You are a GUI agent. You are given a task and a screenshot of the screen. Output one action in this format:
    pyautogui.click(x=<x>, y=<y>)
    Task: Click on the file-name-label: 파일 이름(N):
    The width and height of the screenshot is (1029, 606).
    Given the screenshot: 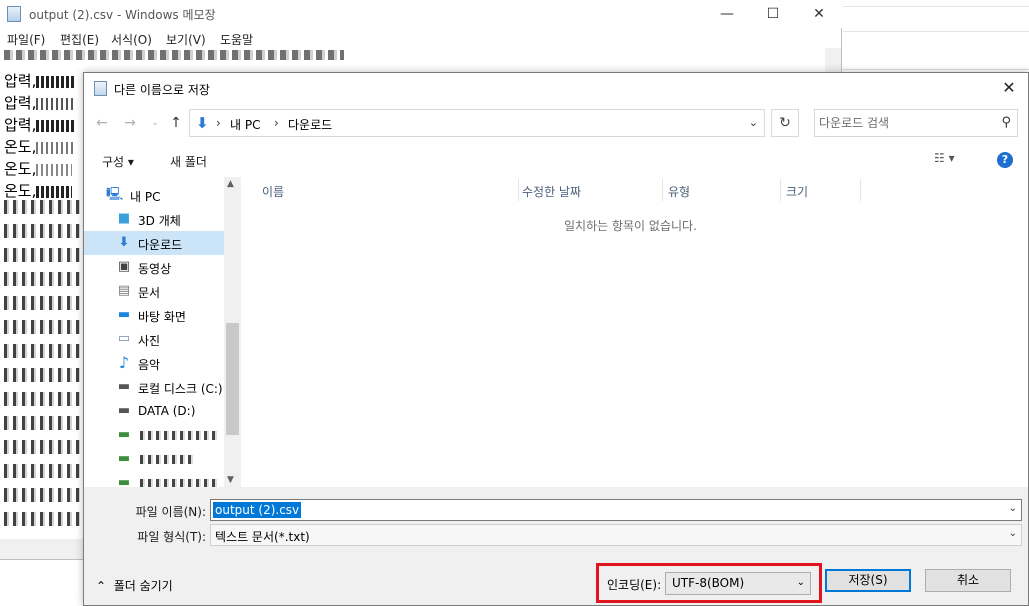 What is the action you would take?
    pyautogui.click(x=170, y=512)
    